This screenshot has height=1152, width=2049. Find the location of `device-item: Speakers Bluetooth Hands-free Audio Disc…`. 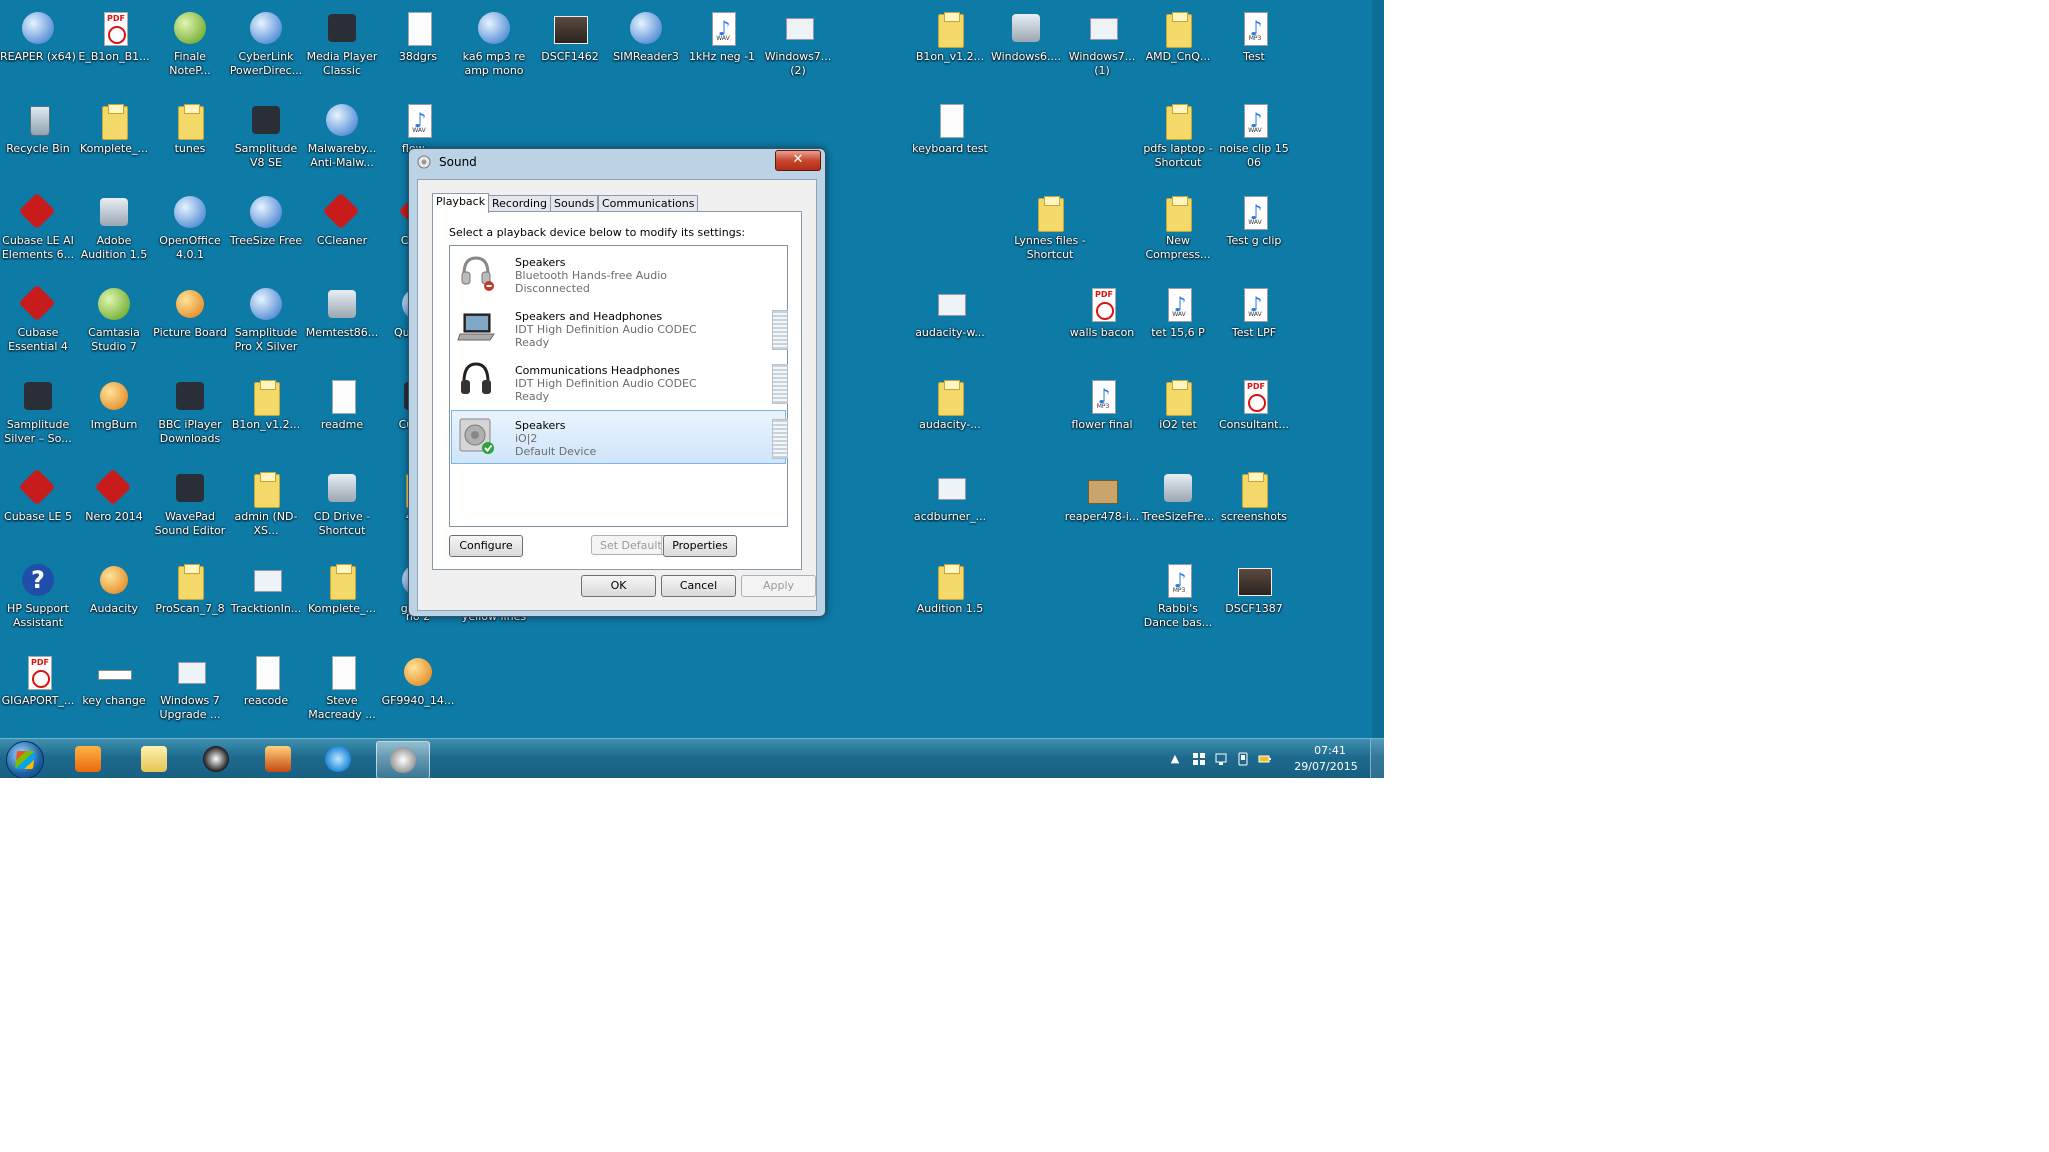

device-item: Speakers Bluetooth Hands-free Audio Disc… is located at coordinates (618, 274).